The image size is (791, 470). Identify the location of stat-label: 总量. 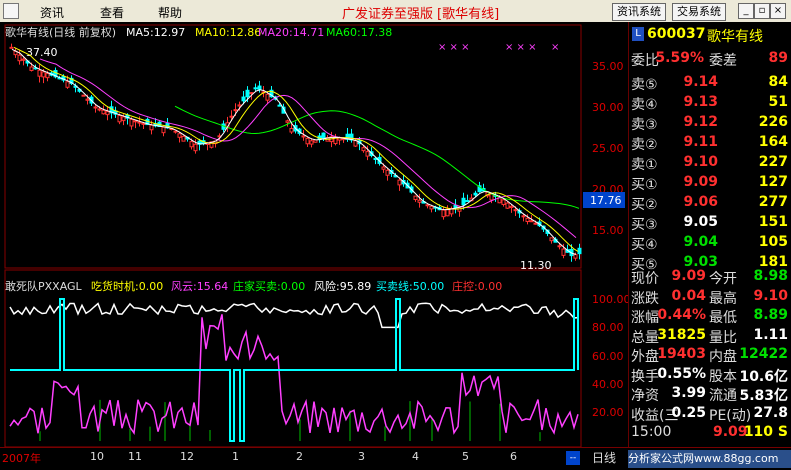
(645, 337).